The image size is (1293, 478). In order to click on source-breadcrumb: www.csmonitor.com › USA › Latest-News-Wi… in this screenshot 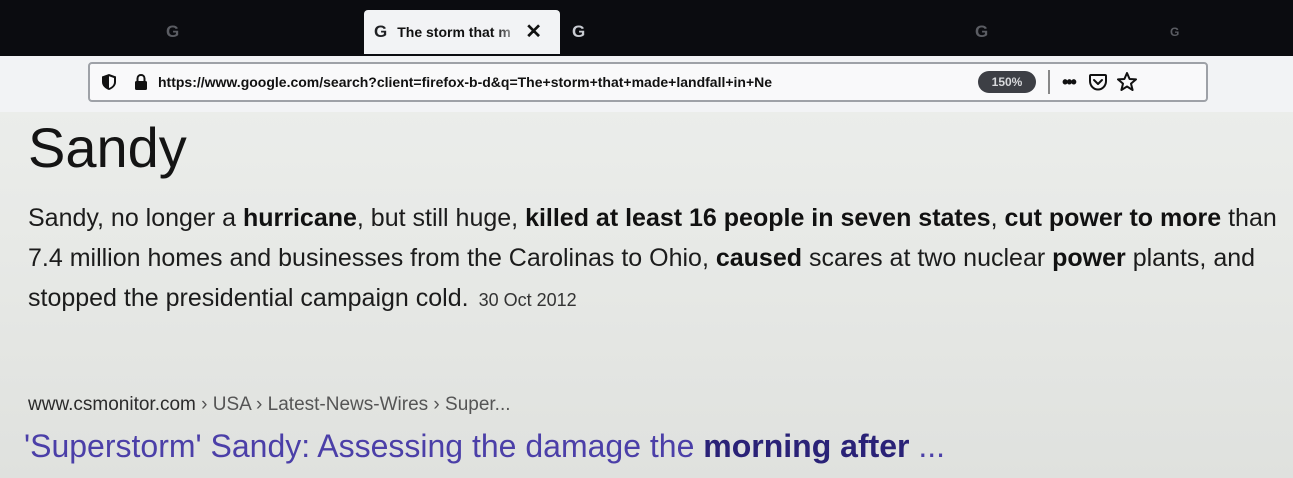, I will do `click(269, 405)`.